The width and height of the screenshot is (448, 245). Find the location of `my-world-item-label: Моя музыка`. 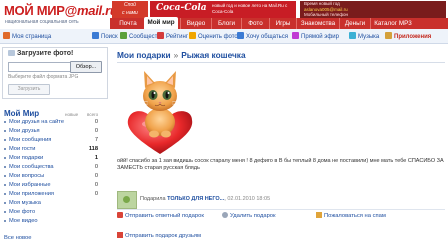

my-world-item-label: Моя музыка is located at coordinates (25, 203).